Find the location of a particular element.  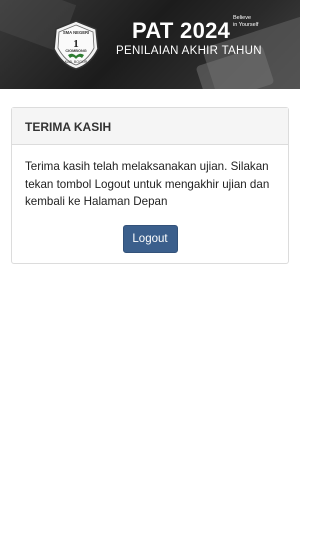

exam-title: PAT 2024 is located at coordinates (181, 30).